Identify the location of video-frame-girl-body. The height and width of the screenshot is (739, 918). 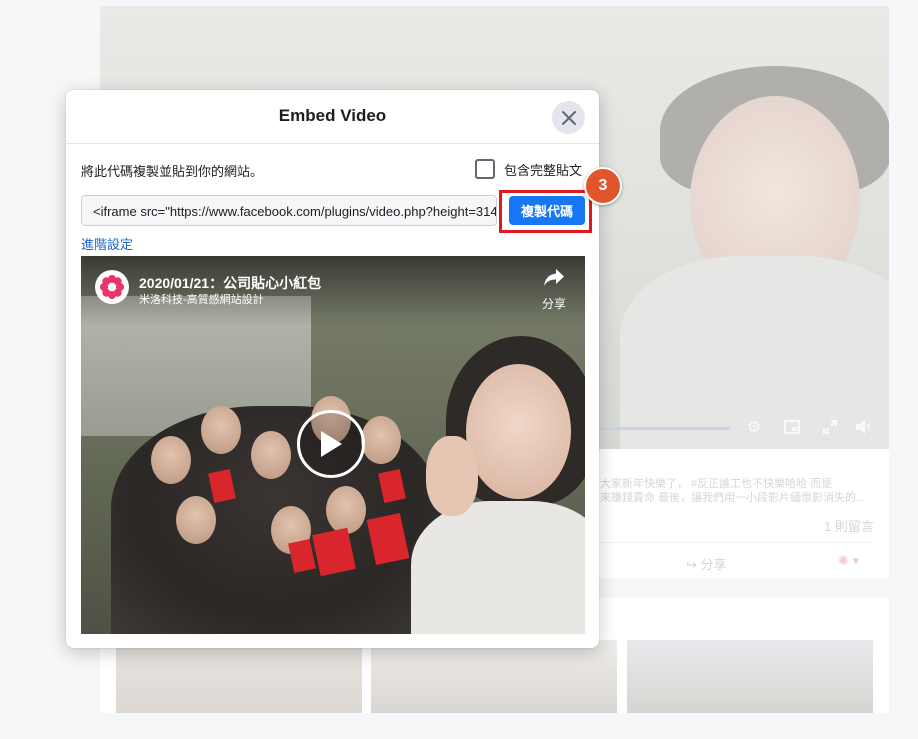
(498, 567).